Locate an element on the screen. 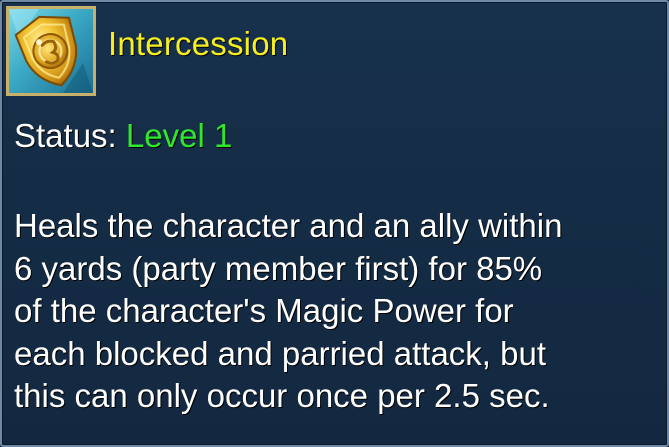 The height and width of the screenshot is (447, 669). golden-shield-icon is located at coordinates (51, 51).